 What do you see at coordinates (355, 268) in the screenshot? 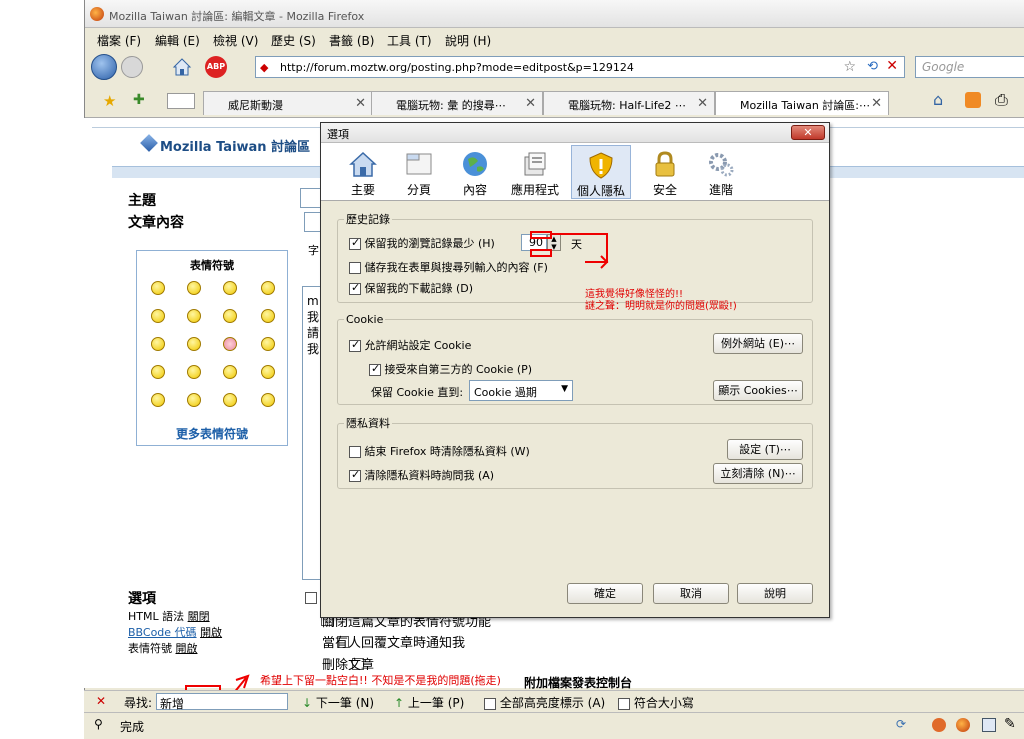
I see `save-form-checkbox` at bounding box center [355, 268].